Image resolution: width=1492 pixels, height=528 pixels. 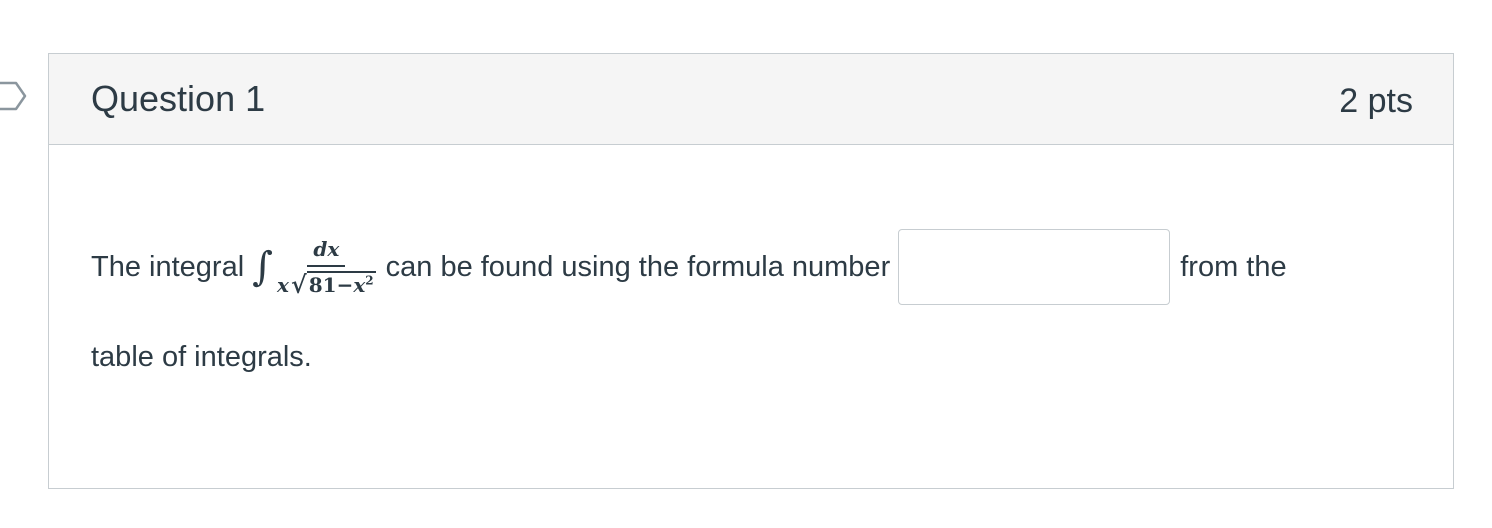 I want to click on answer-input, so click(x=1034, y=267).